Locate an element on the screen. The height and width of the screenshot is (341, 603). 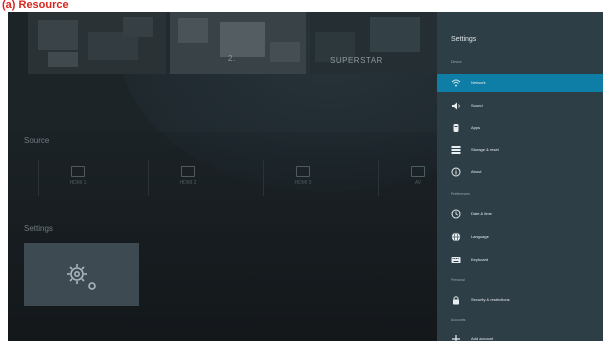
banner-3-caption: SUPERSTAR is located at coordinates (356, 60).